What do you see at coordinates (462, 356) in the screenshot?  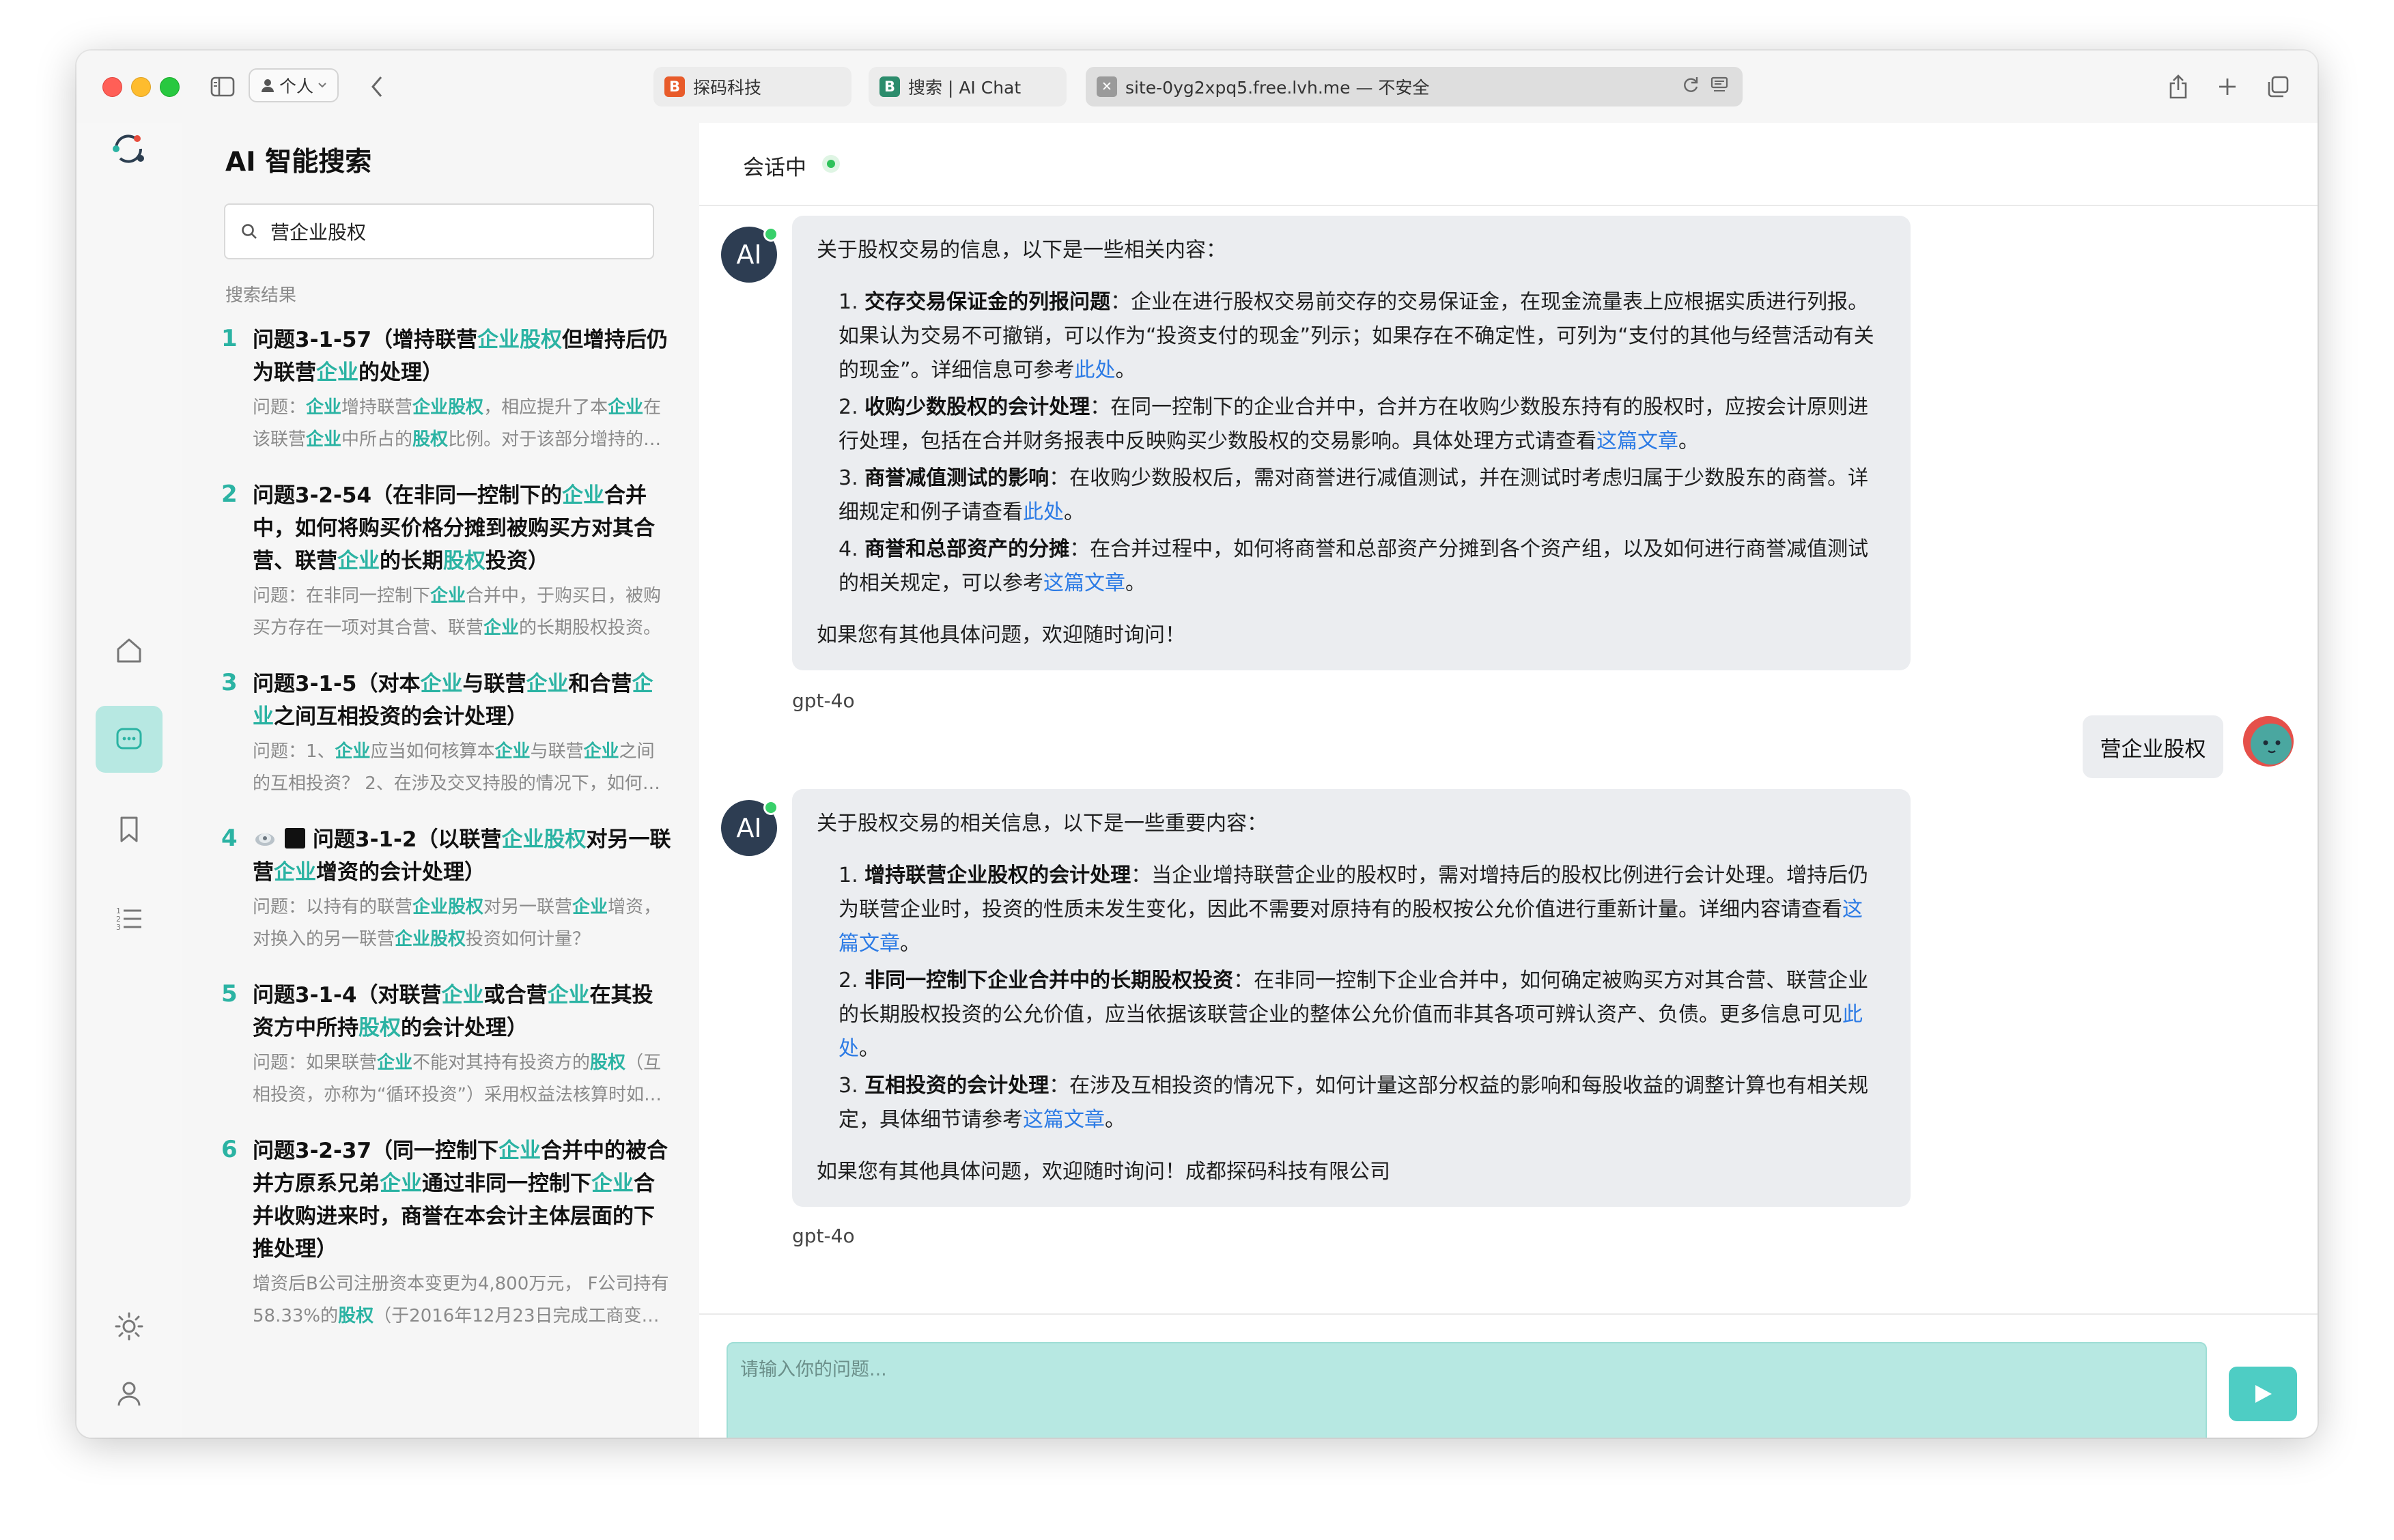 I see `result-title: 问题3-1-57（增持联营企业股权但增持后仍为联营企业的处理）` at bounding box center [462, 356].